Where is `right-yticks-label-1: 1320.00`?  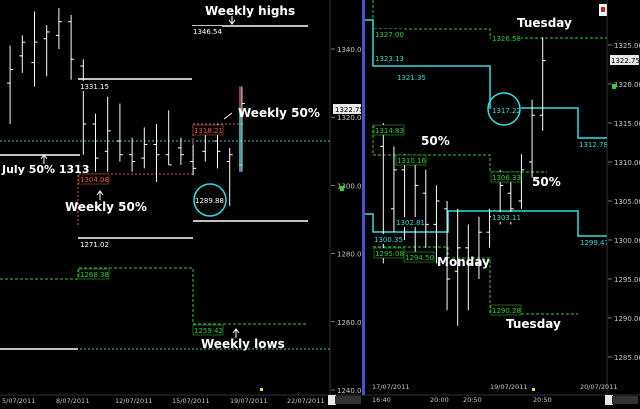 right-yticks-label-1: 1320.00 is located at coordinates (627, 85).